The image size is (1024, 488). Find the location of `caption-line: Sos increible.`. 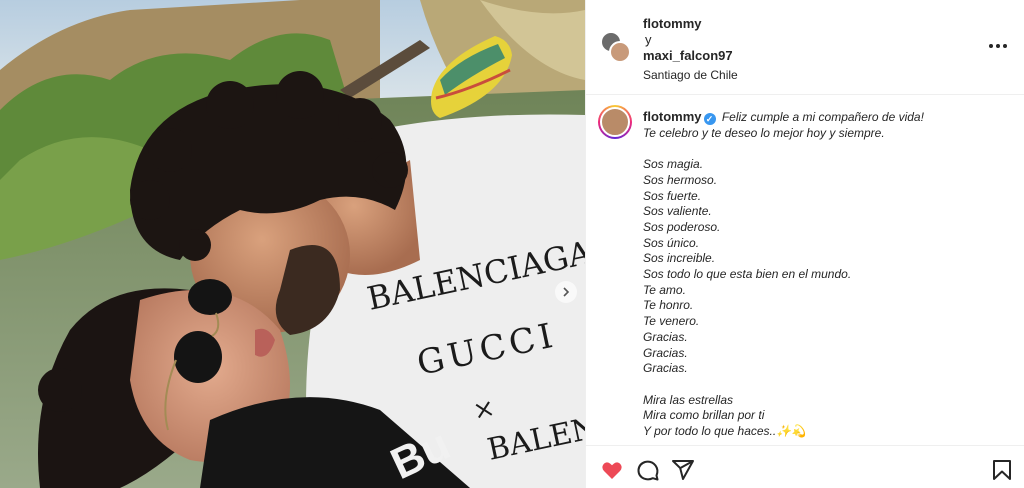

caption-line: Sos increible. is located at coordinates (679, 258).